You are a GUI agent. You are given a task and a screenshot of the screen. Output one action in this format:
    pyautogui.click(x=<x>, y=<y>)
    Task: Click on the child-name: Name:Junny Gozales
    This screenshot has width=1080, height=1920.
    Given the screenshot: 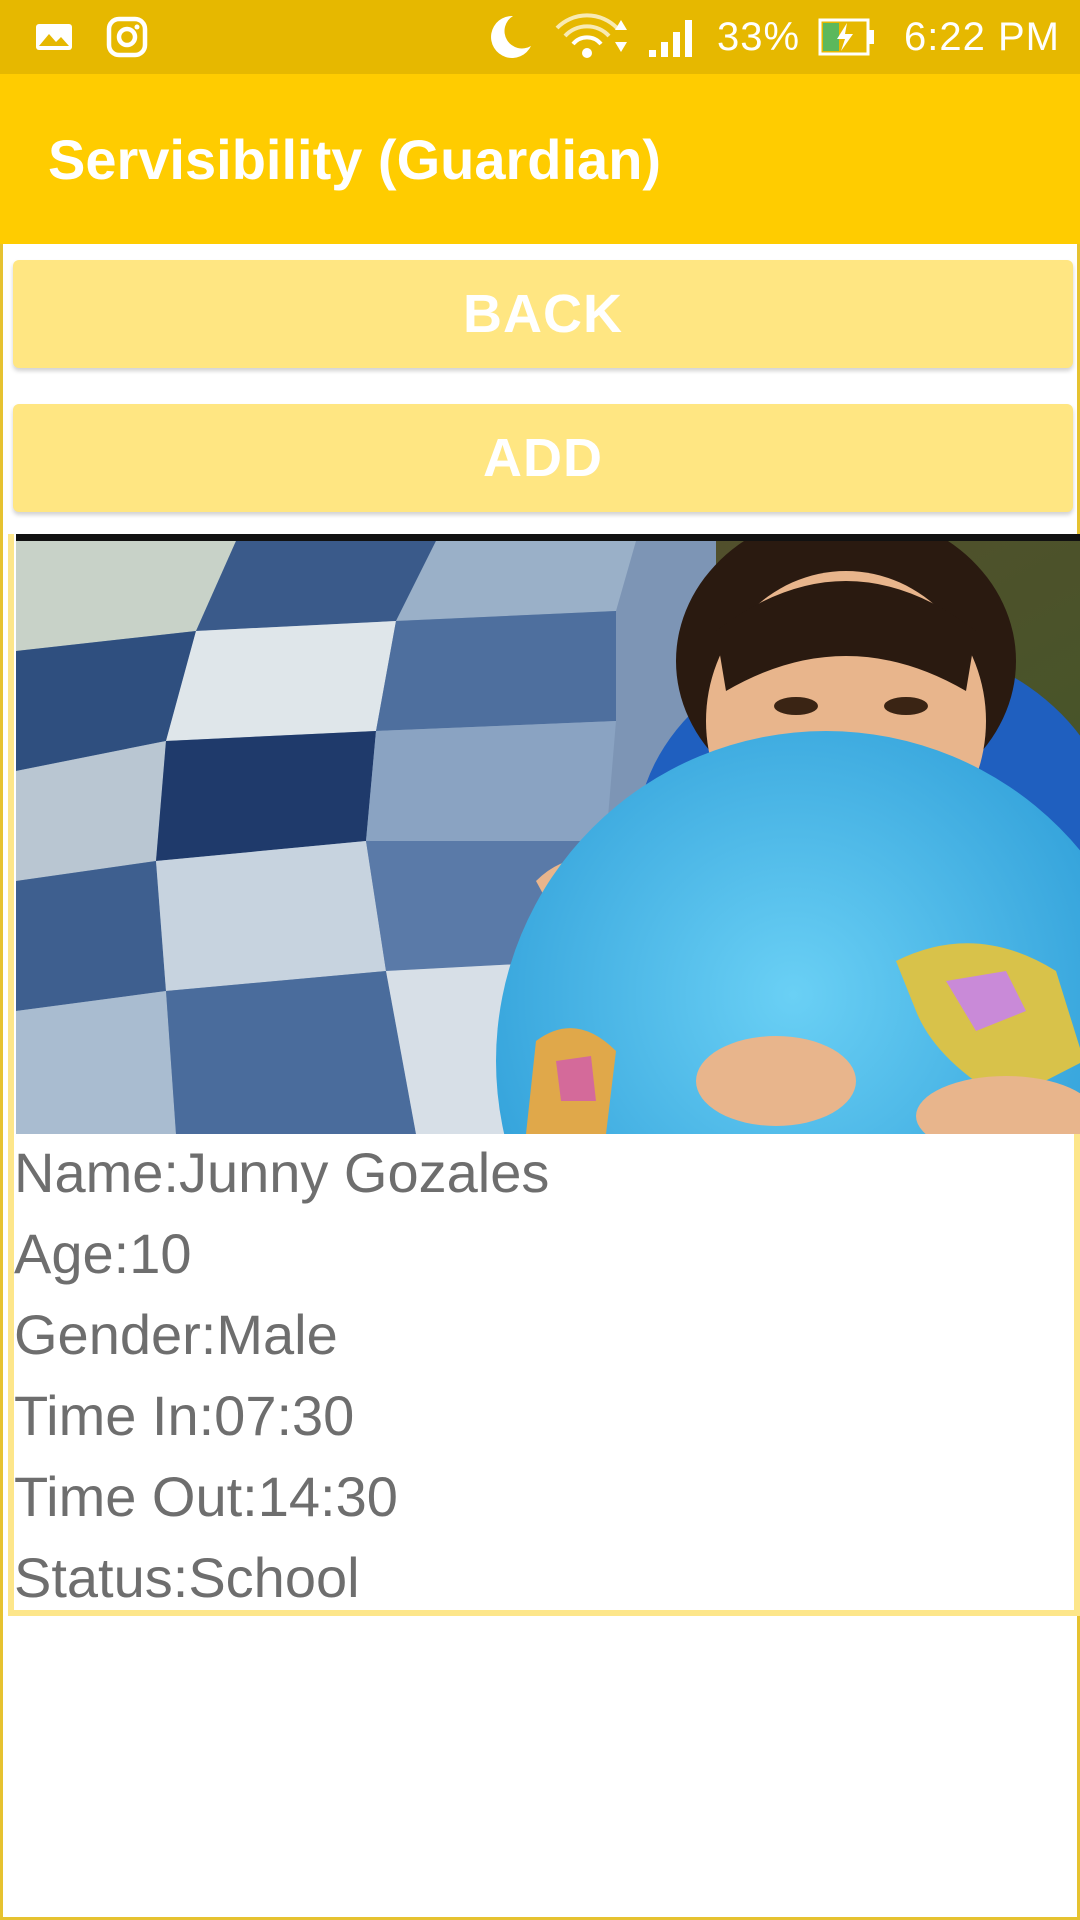 What is the action you would take?
    pyautogui.click(x=282, y=1172)
    